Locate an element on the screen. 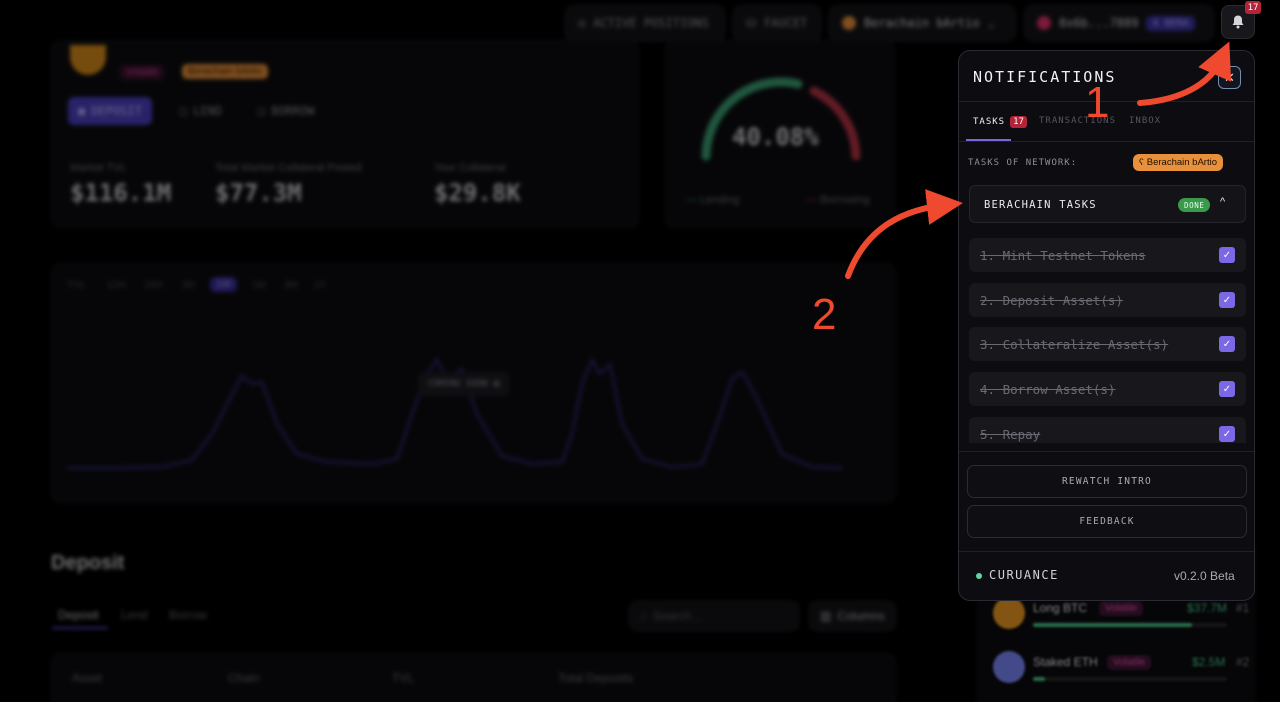 The image size is (1280, 702). faucet-button: ⛁ FAUCET is located at coordinates (777, 23).